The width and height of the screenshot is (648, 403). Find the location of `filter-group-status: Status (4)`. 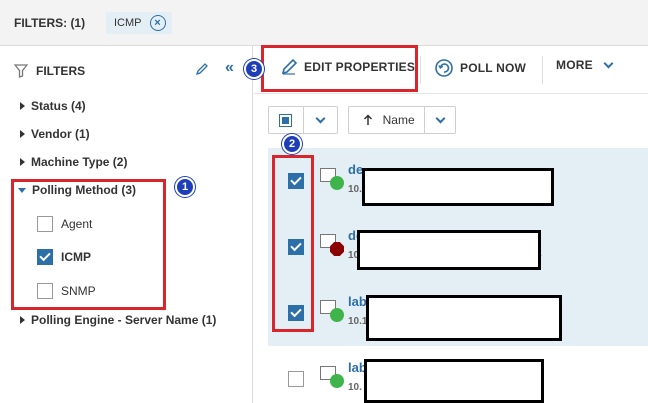

filter-group-status: Status (4) is located at coordinates (53, 106).